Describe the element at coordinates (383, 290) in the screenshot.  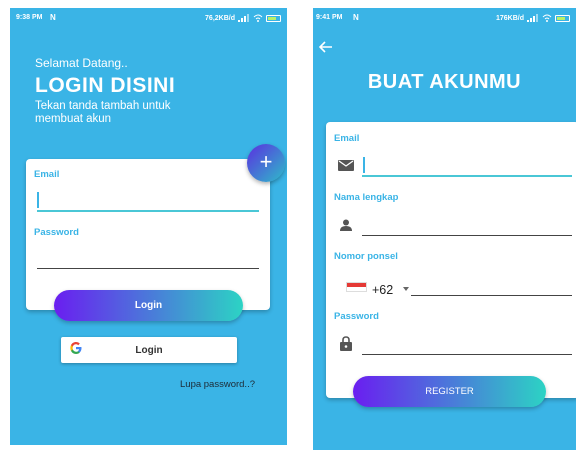
I see `country-code: +62` at that location.